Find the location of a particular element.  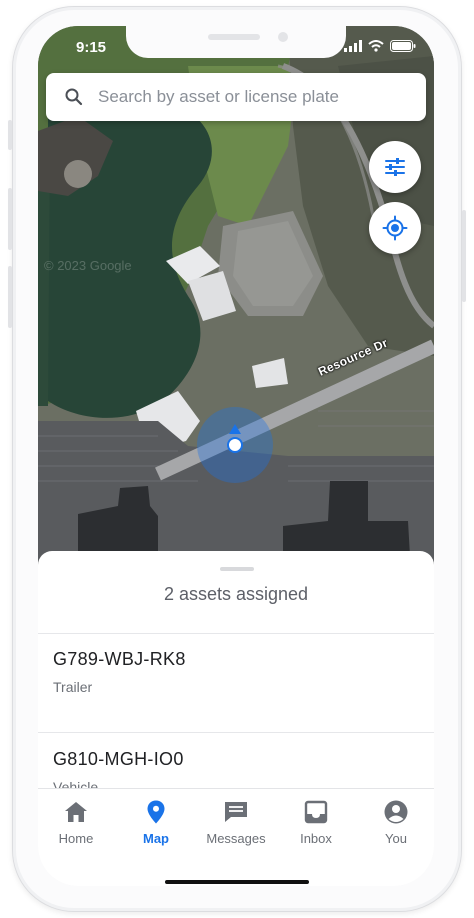

search-input is located at coordinates (258, 97).